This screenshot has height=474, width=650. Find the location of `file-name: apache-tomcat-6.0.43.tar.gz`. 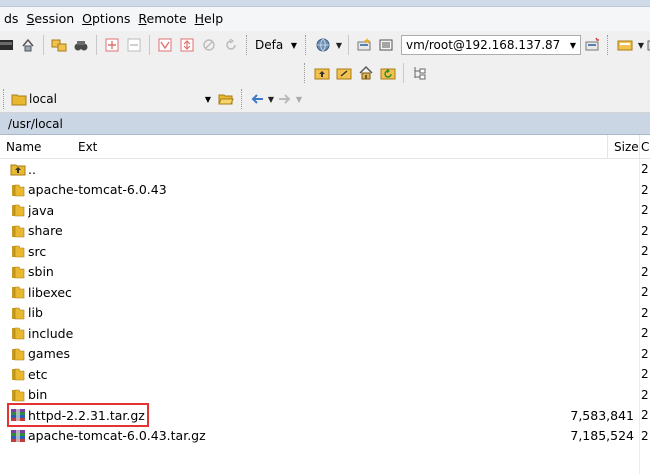

file-name: apache-tomcat-6.0.43.tar.gz is located at coordinates (117, 436).